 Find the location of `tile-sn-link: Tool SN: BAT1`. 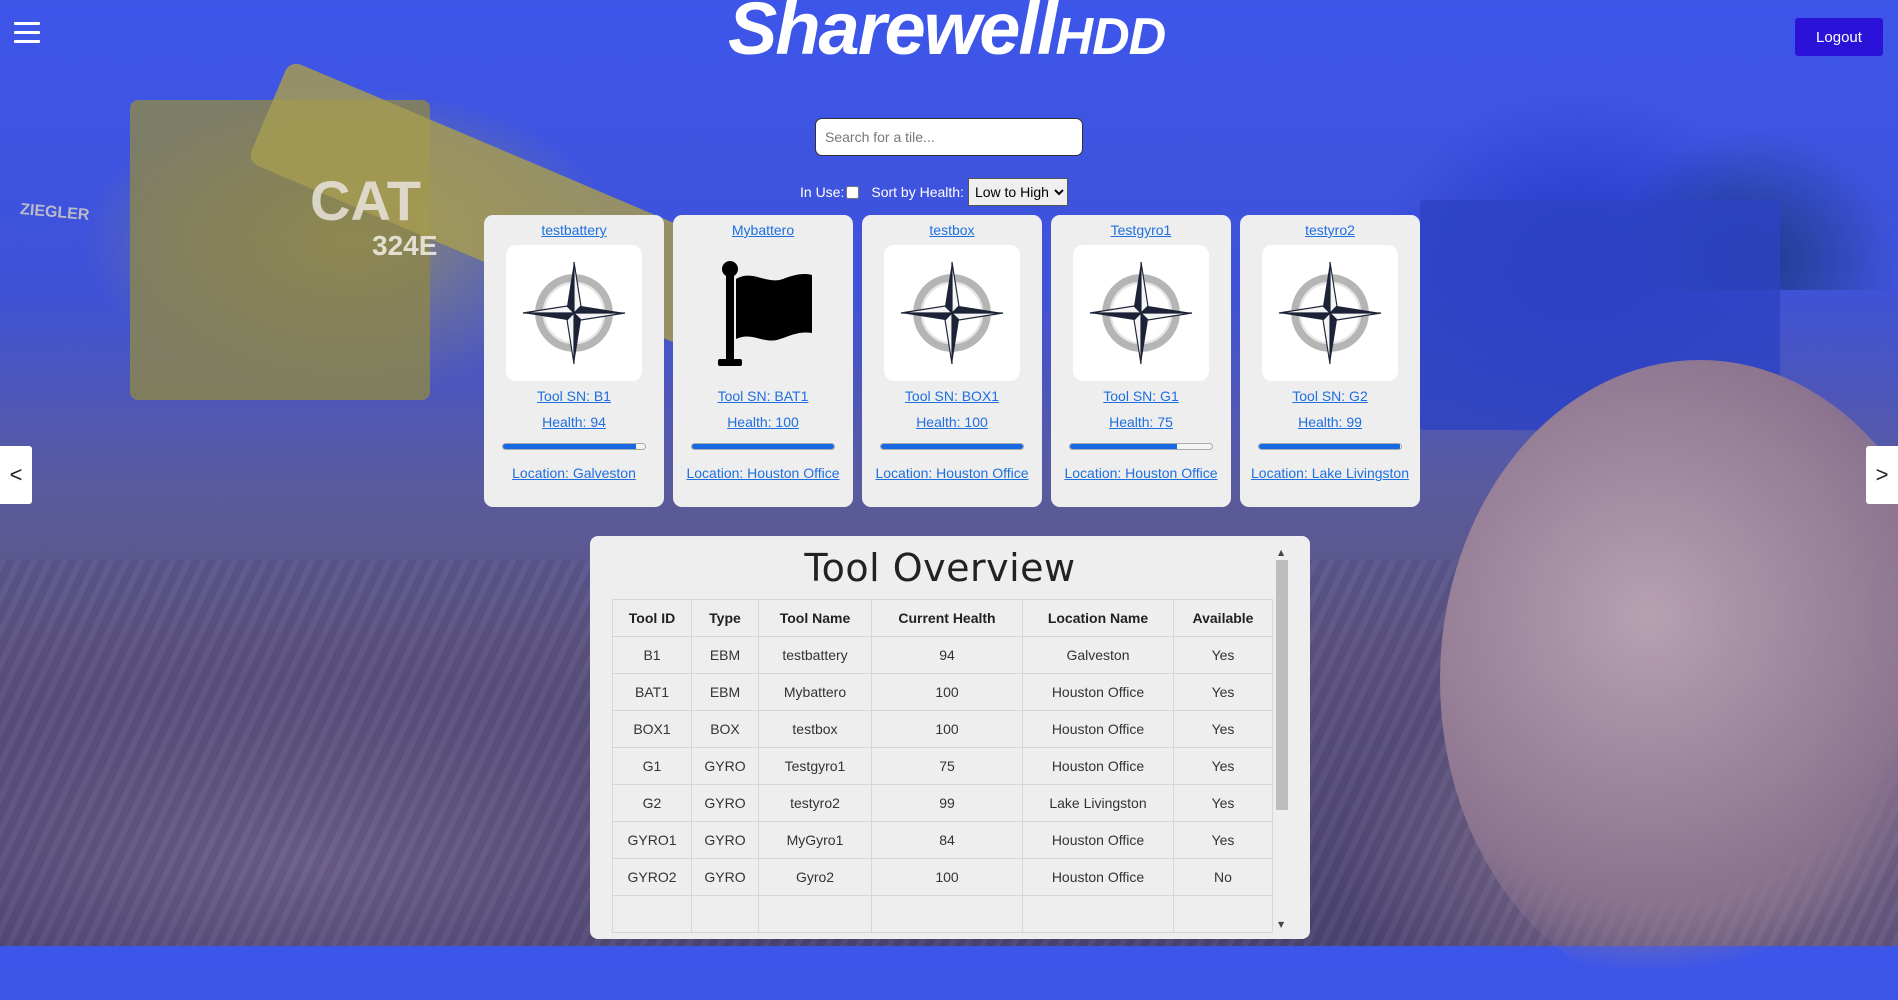

tile-sn-link: Tool SN: BAT1 is located at coordinates (763, 396).